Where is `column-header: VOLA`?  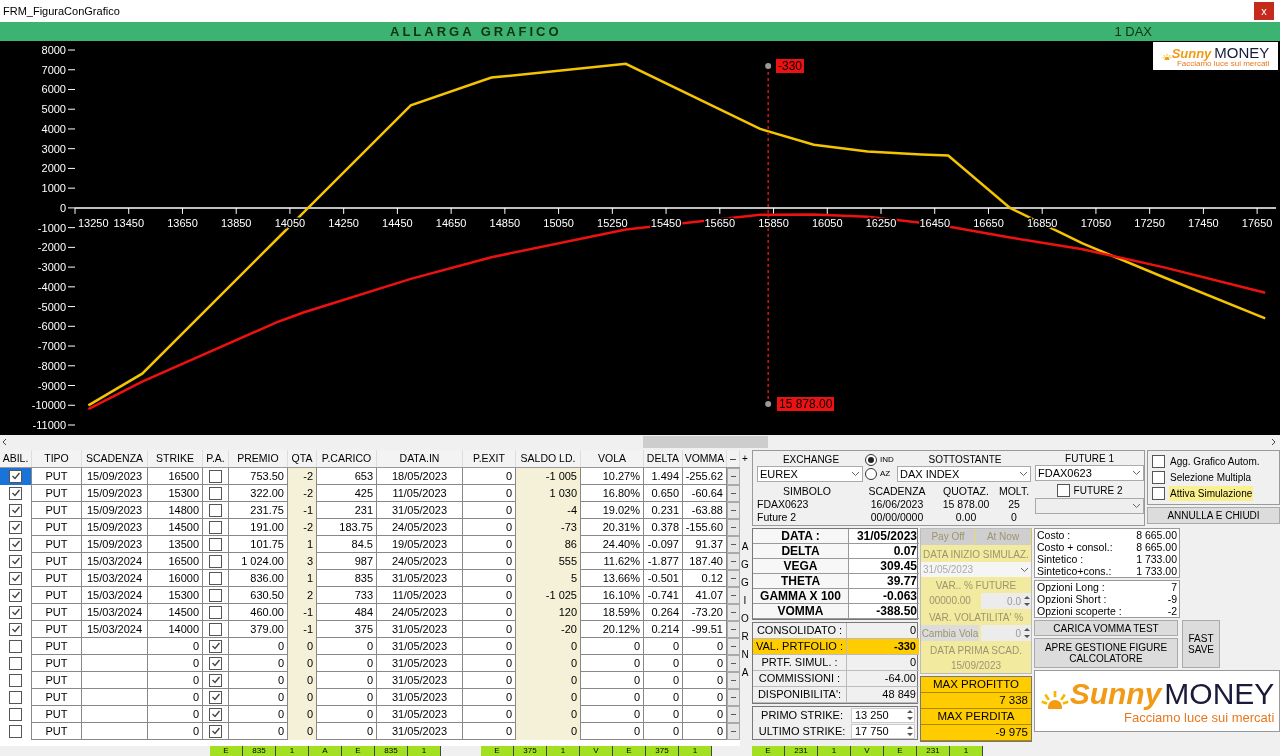
column-header: VOLA is located at coordinates (612, 458).